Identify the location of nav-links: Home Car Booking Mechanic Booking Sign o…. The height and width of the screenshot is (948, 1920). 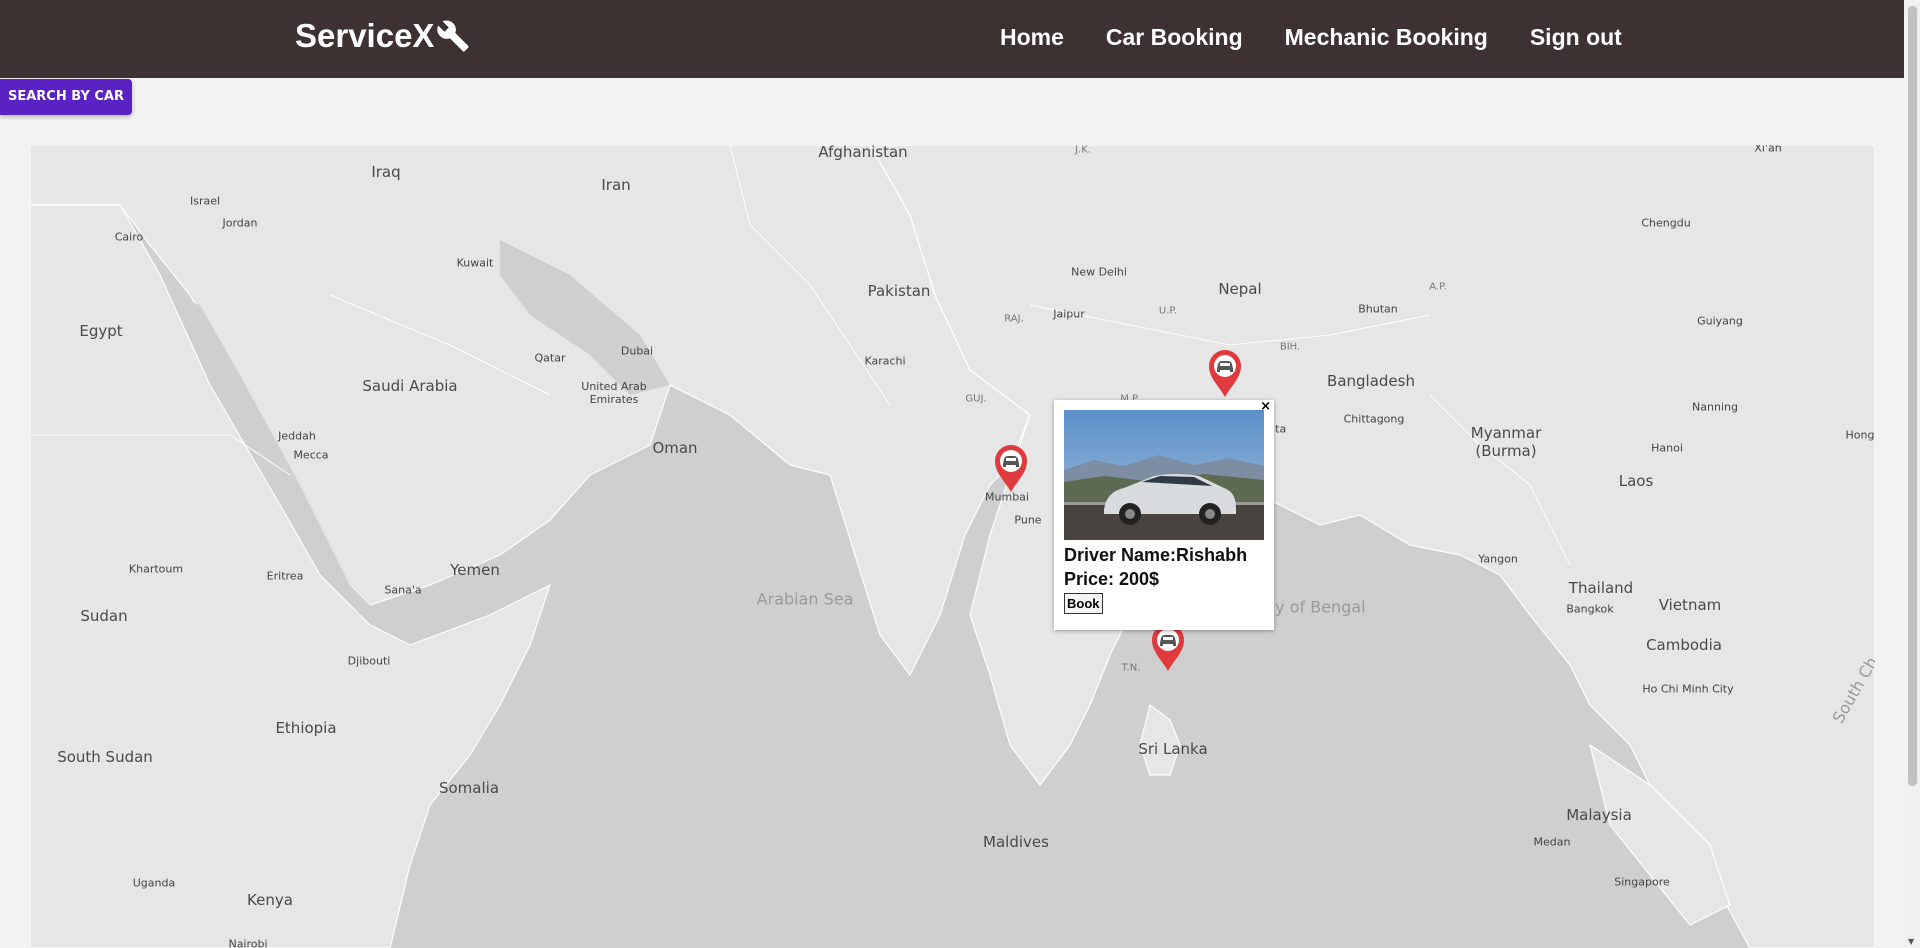
(1332, 37).